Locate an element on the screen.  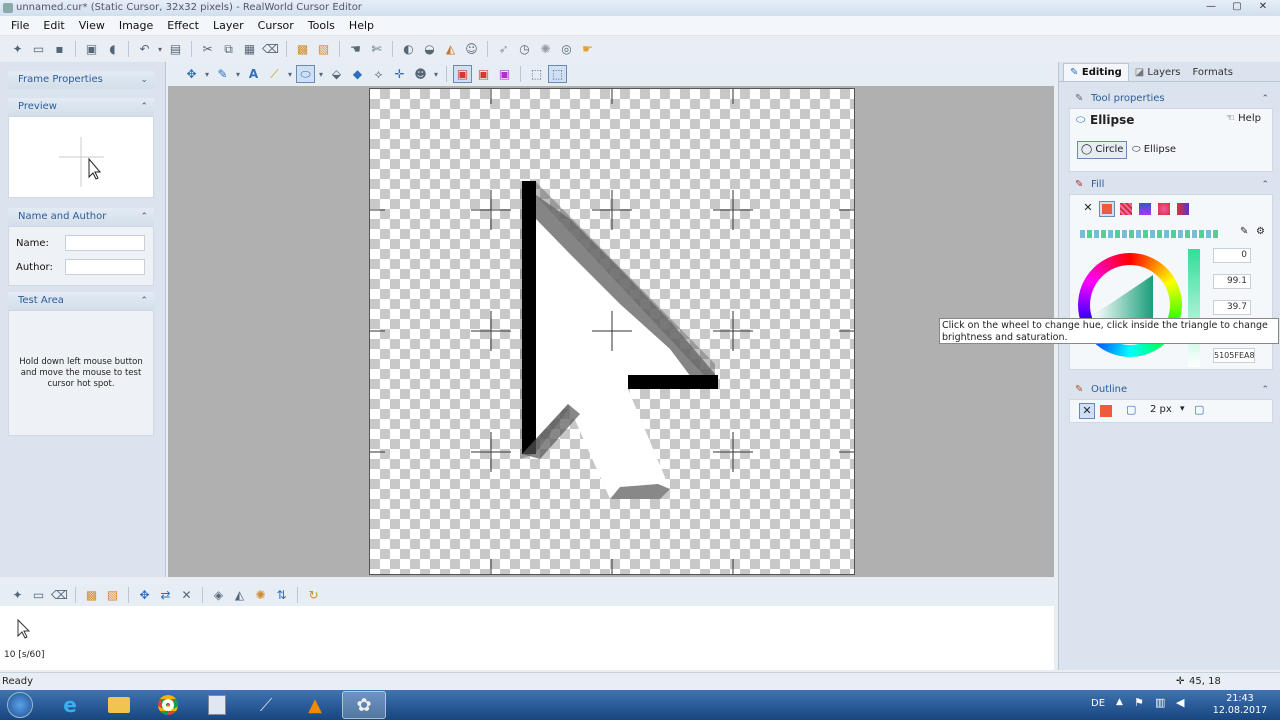
minimize-button: — is located at coordinates (1211, 7).